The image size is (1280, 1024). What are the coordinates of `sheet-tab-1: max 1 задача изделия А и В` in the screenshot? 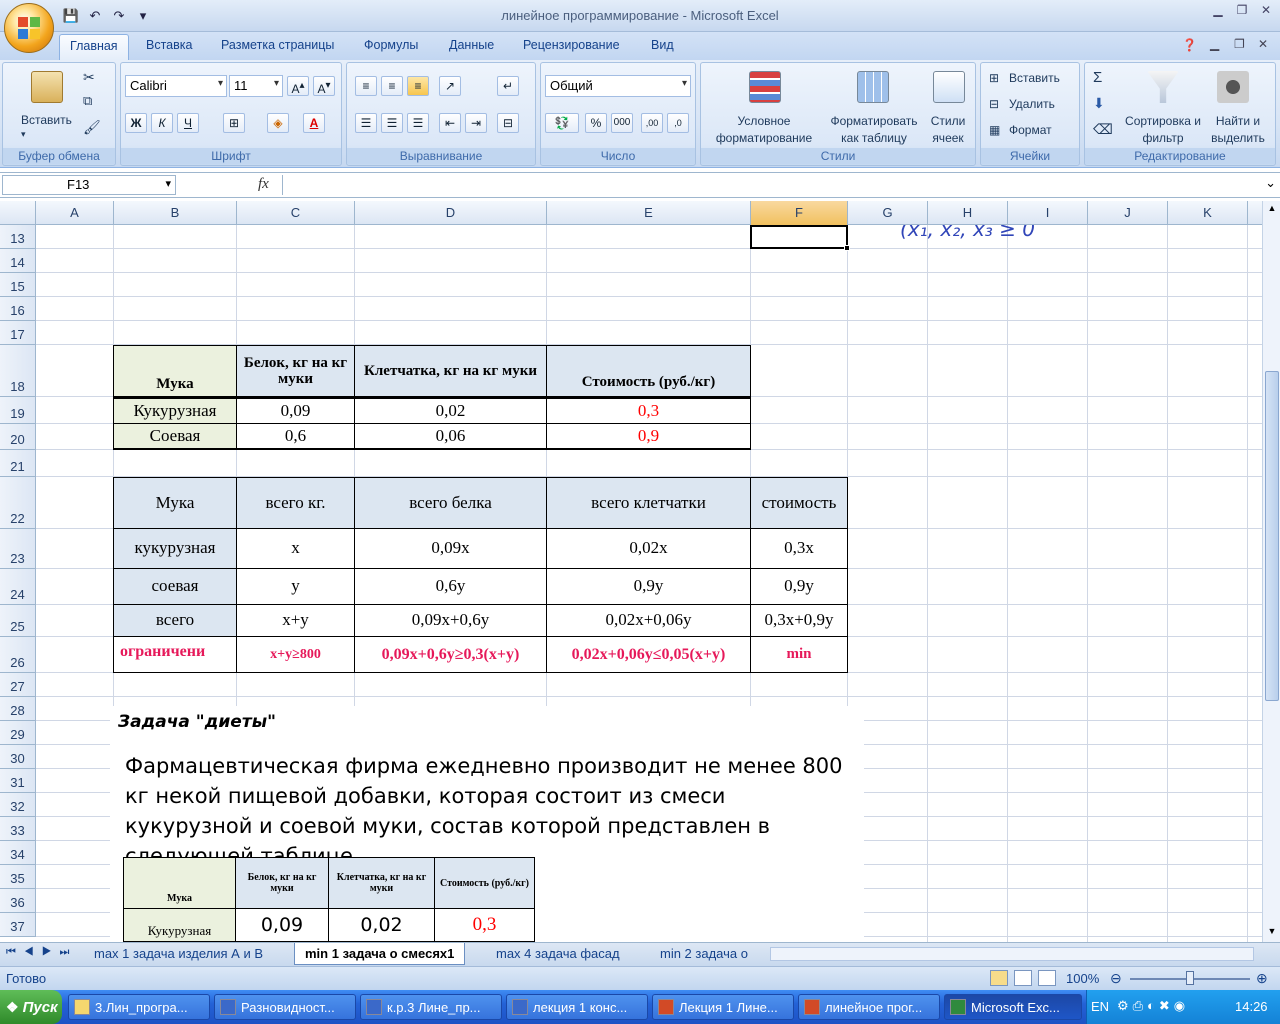 It's located at (178, 954).